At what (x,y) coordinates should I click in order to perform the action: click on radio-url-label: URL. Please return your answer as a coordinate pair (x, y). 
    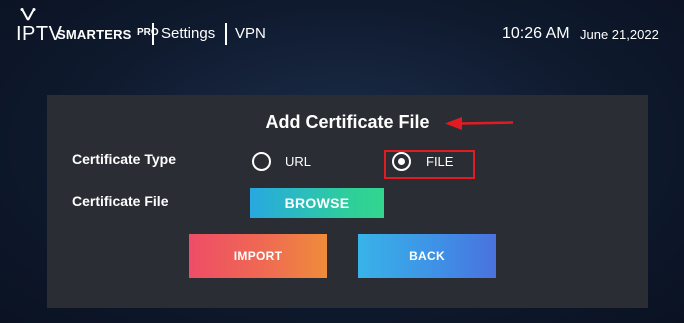
    Looking at the image, I should click on (298, 161).